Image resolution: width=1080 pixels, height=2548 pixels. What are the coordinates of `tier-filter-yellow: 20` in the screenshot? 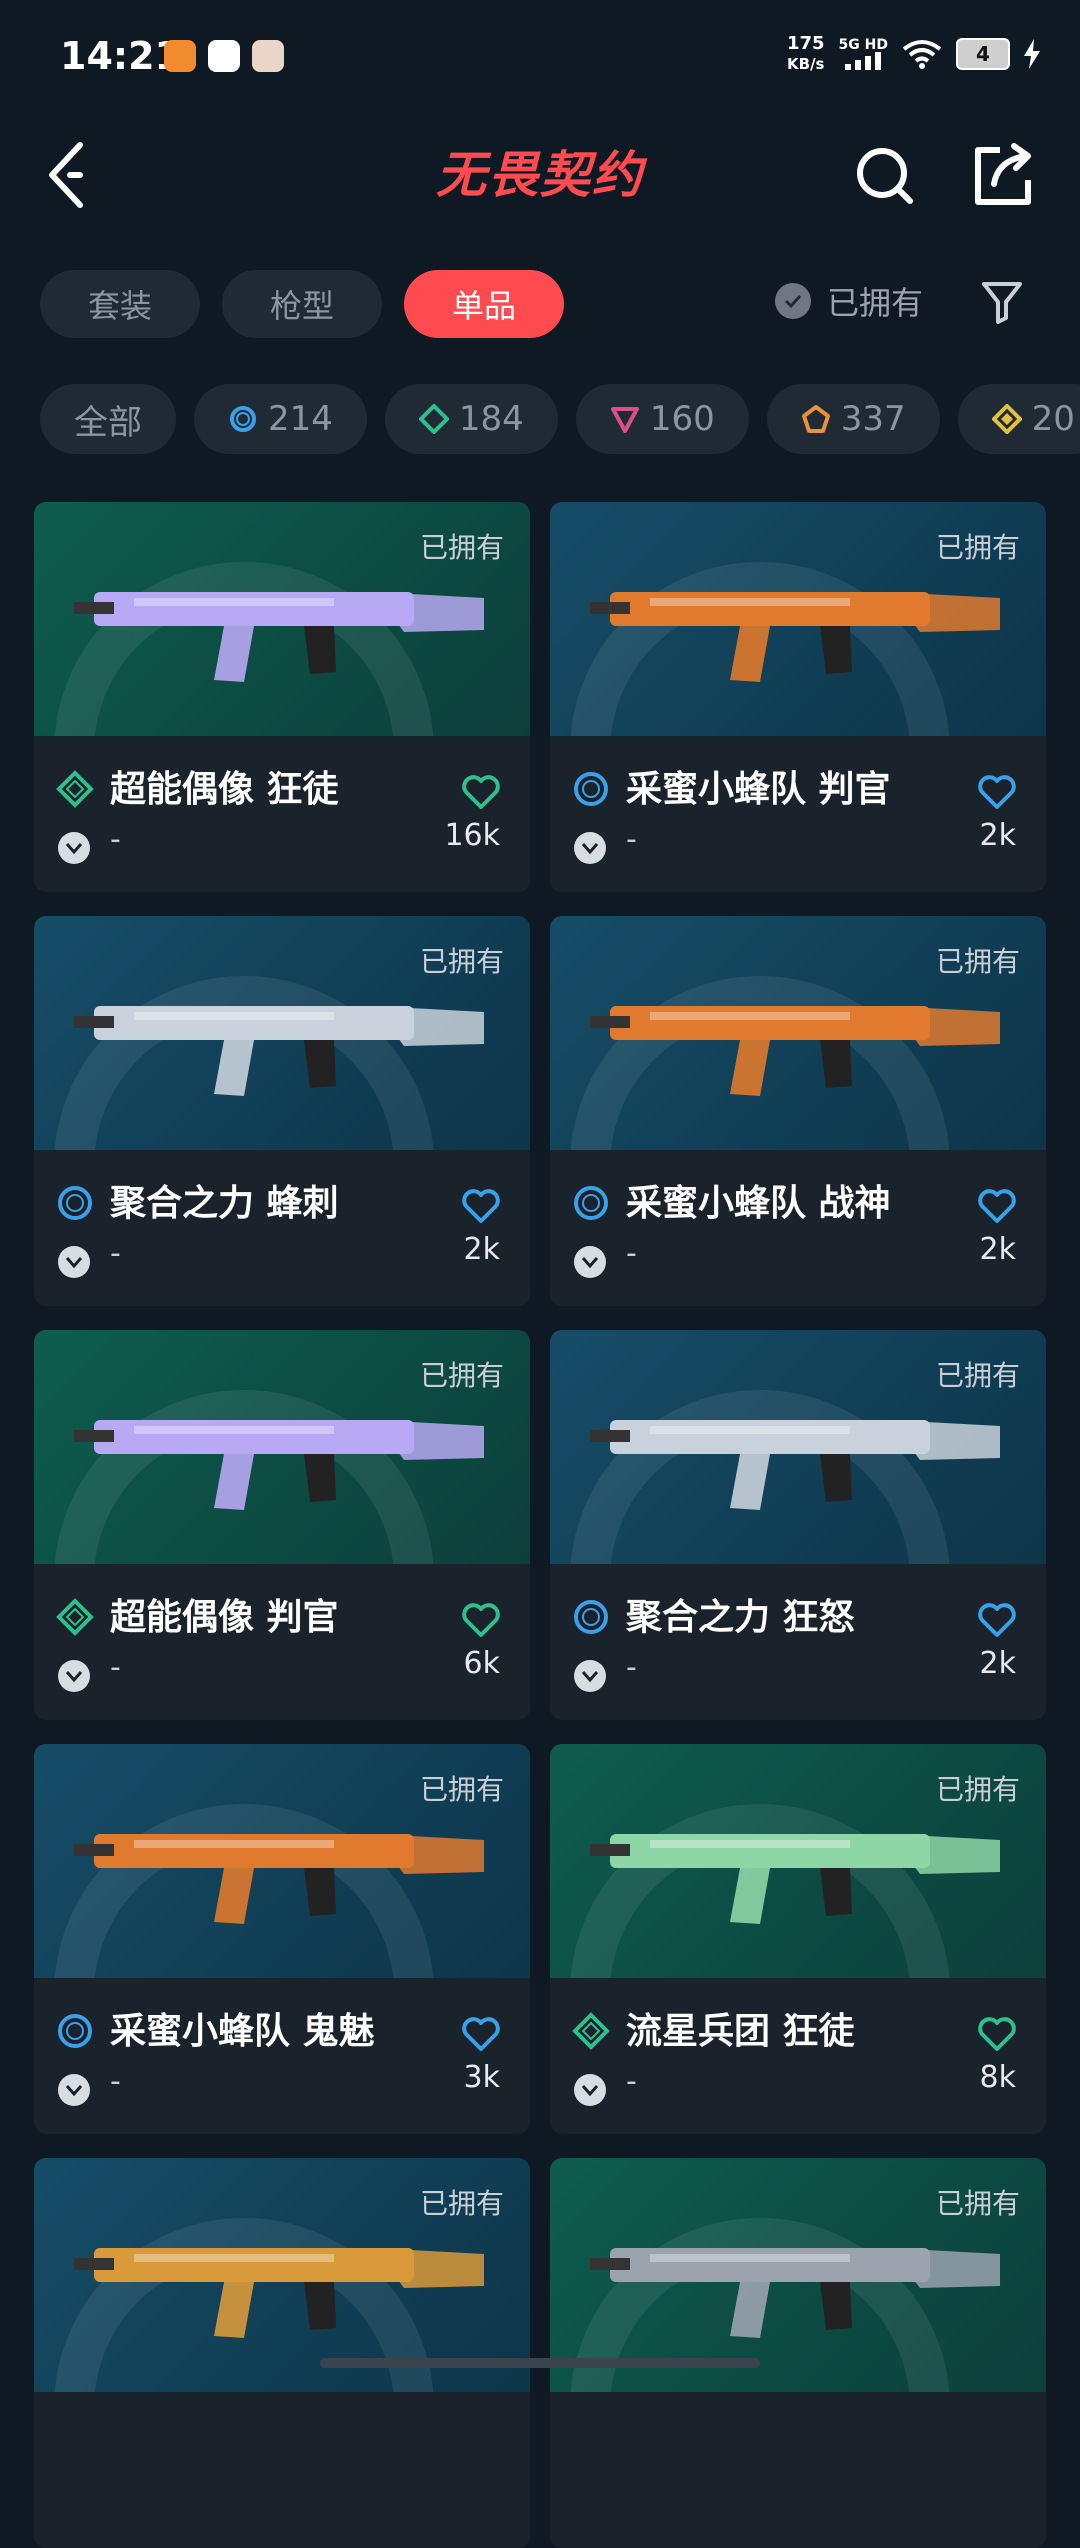 It's located at (1018, 419).